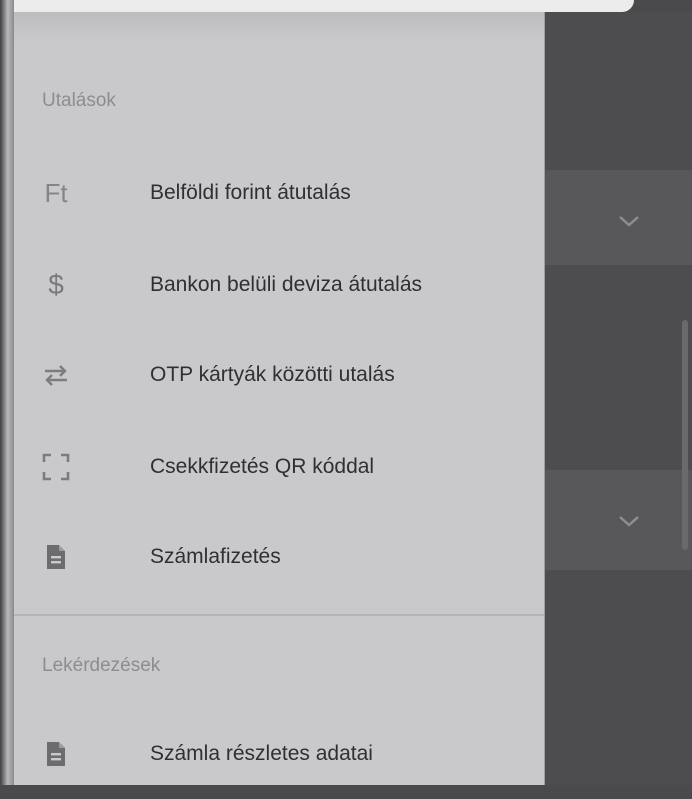 This screenshot has width=692, height=799. Describe the element at coordinates (56, 284) in the screenshot. I see `dollar-icon: $` at that location.